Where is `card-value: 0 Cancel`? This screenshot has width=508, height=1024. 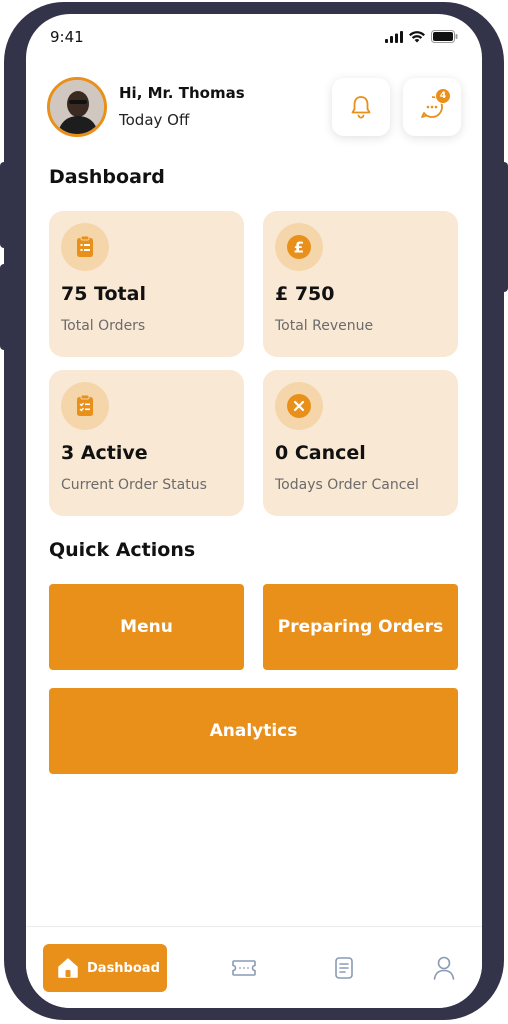
card-value: 0 Cancel is located at coordinates (320, 453).